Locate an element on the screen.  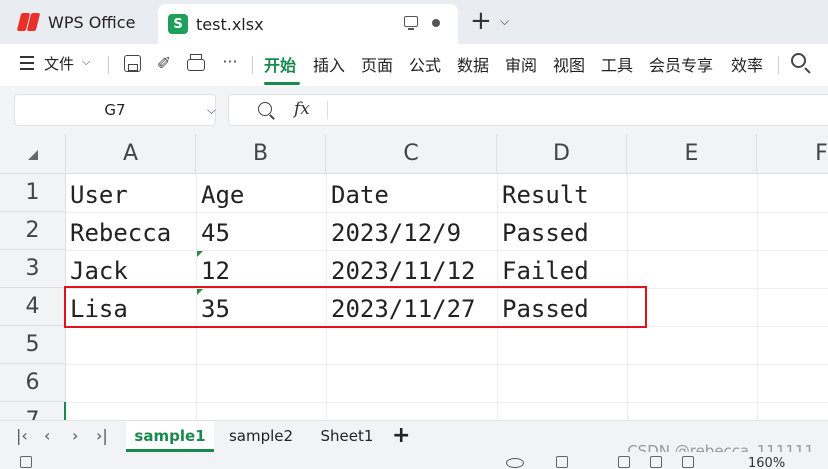
print-icon is located at coordinates (196, 62).